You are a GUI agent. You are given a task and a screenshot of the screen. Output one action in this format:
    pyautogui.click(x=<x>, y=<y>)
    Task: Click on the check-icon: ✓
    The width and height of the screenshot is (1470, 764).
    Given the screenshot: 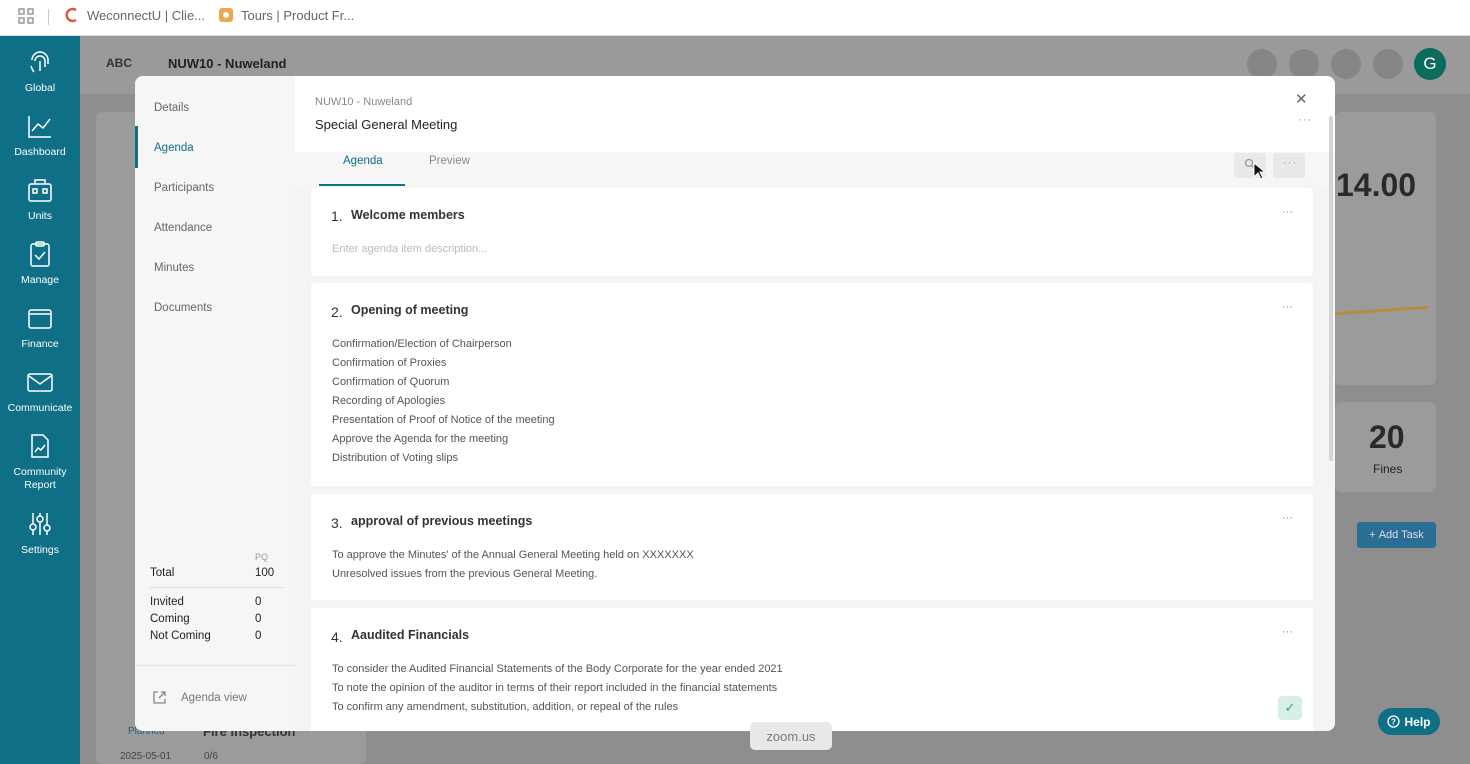 What is the action you would take?
    pyautogui.click(x=1290, y=708)
    